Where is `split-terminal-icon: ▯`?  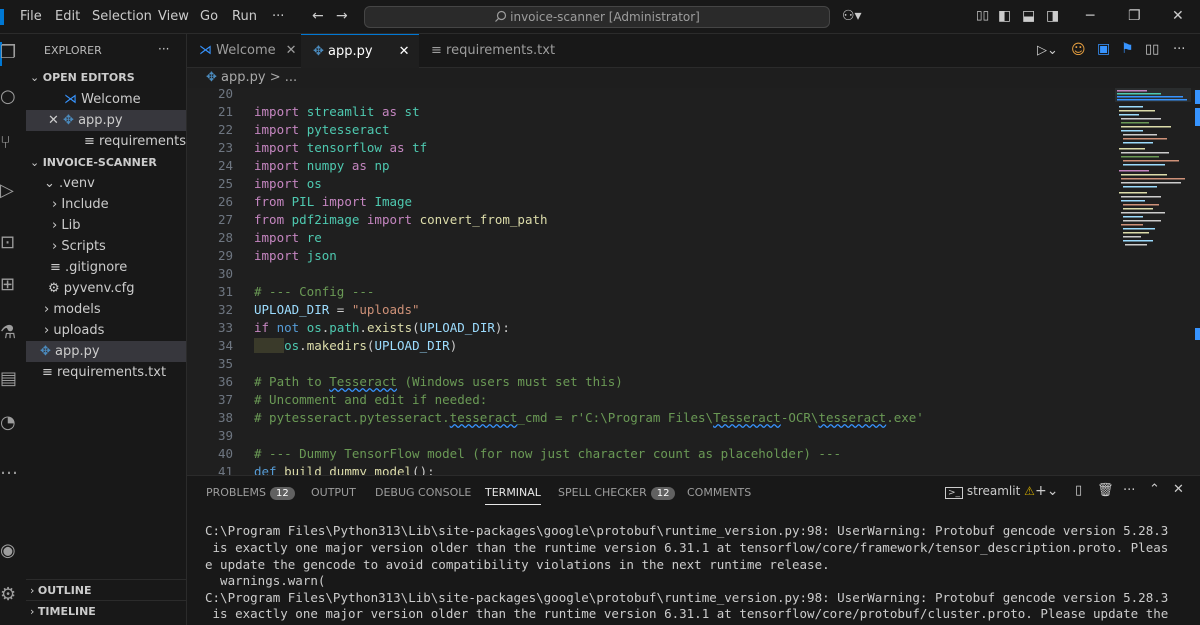
split-terminal-icon: ▯ is located at coordinates (1078, 490).